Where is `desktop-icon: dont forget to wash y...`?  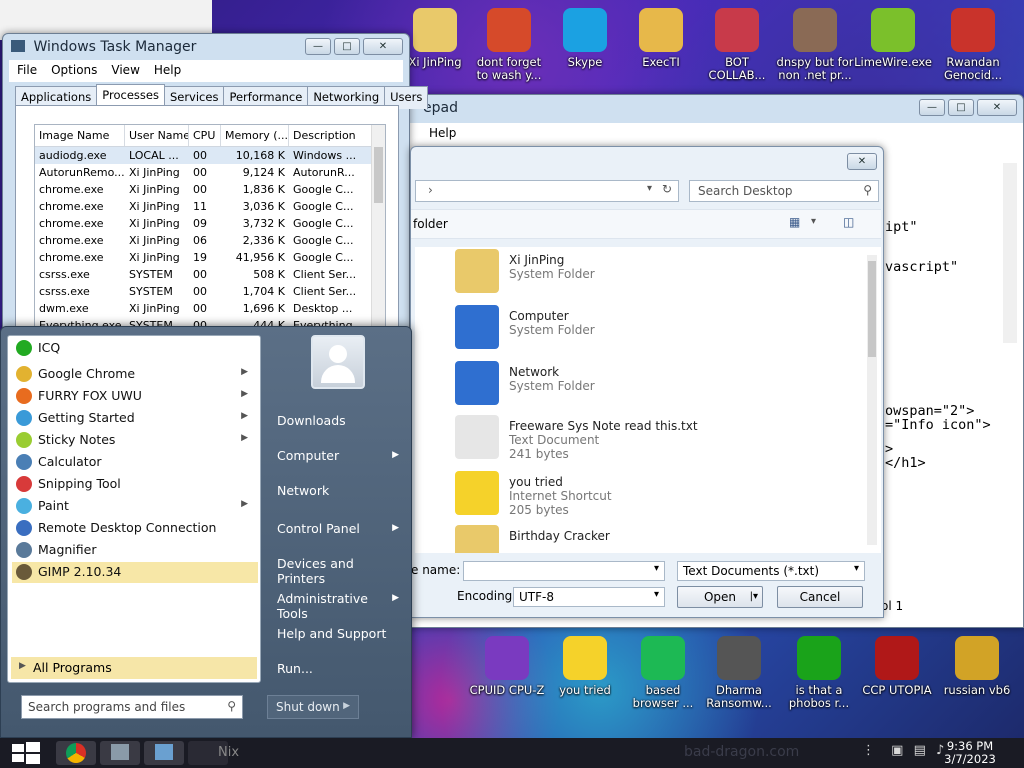
desktop-icon: dont forget to wash y... is located at coordinates (509, 45).